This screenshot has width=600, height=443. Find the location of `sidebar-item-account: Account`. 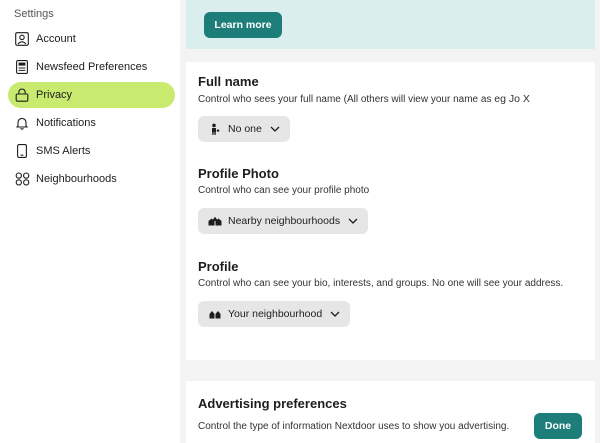

sidebar-item-account: Account is located at coordinates (91, 39).